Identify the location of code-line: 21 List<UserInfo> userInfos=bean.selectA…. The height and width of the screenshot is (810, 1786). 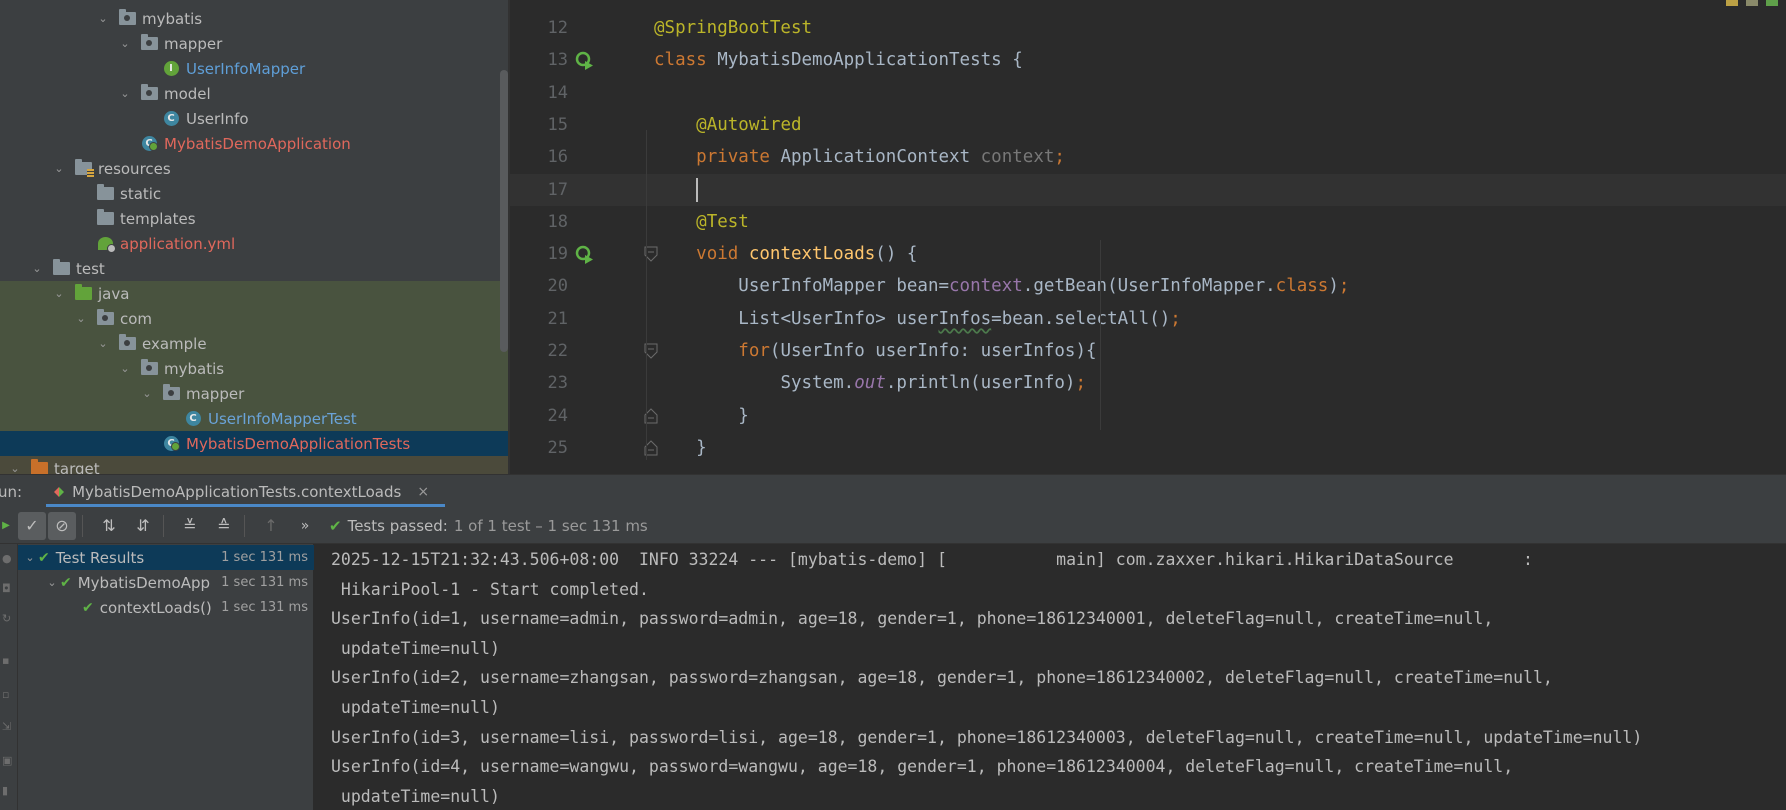
(1148, 319).